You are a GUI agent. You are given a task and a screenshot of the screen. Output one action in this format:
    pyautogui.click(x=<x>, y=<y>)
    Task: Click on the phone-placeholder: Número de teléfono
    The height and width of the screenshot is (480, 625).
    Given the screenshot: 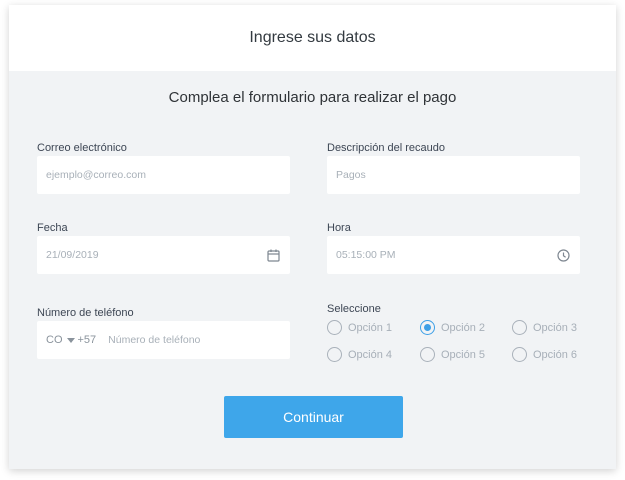 What is the action you would take?
    pyautogui.click(x=154, y=340)
    